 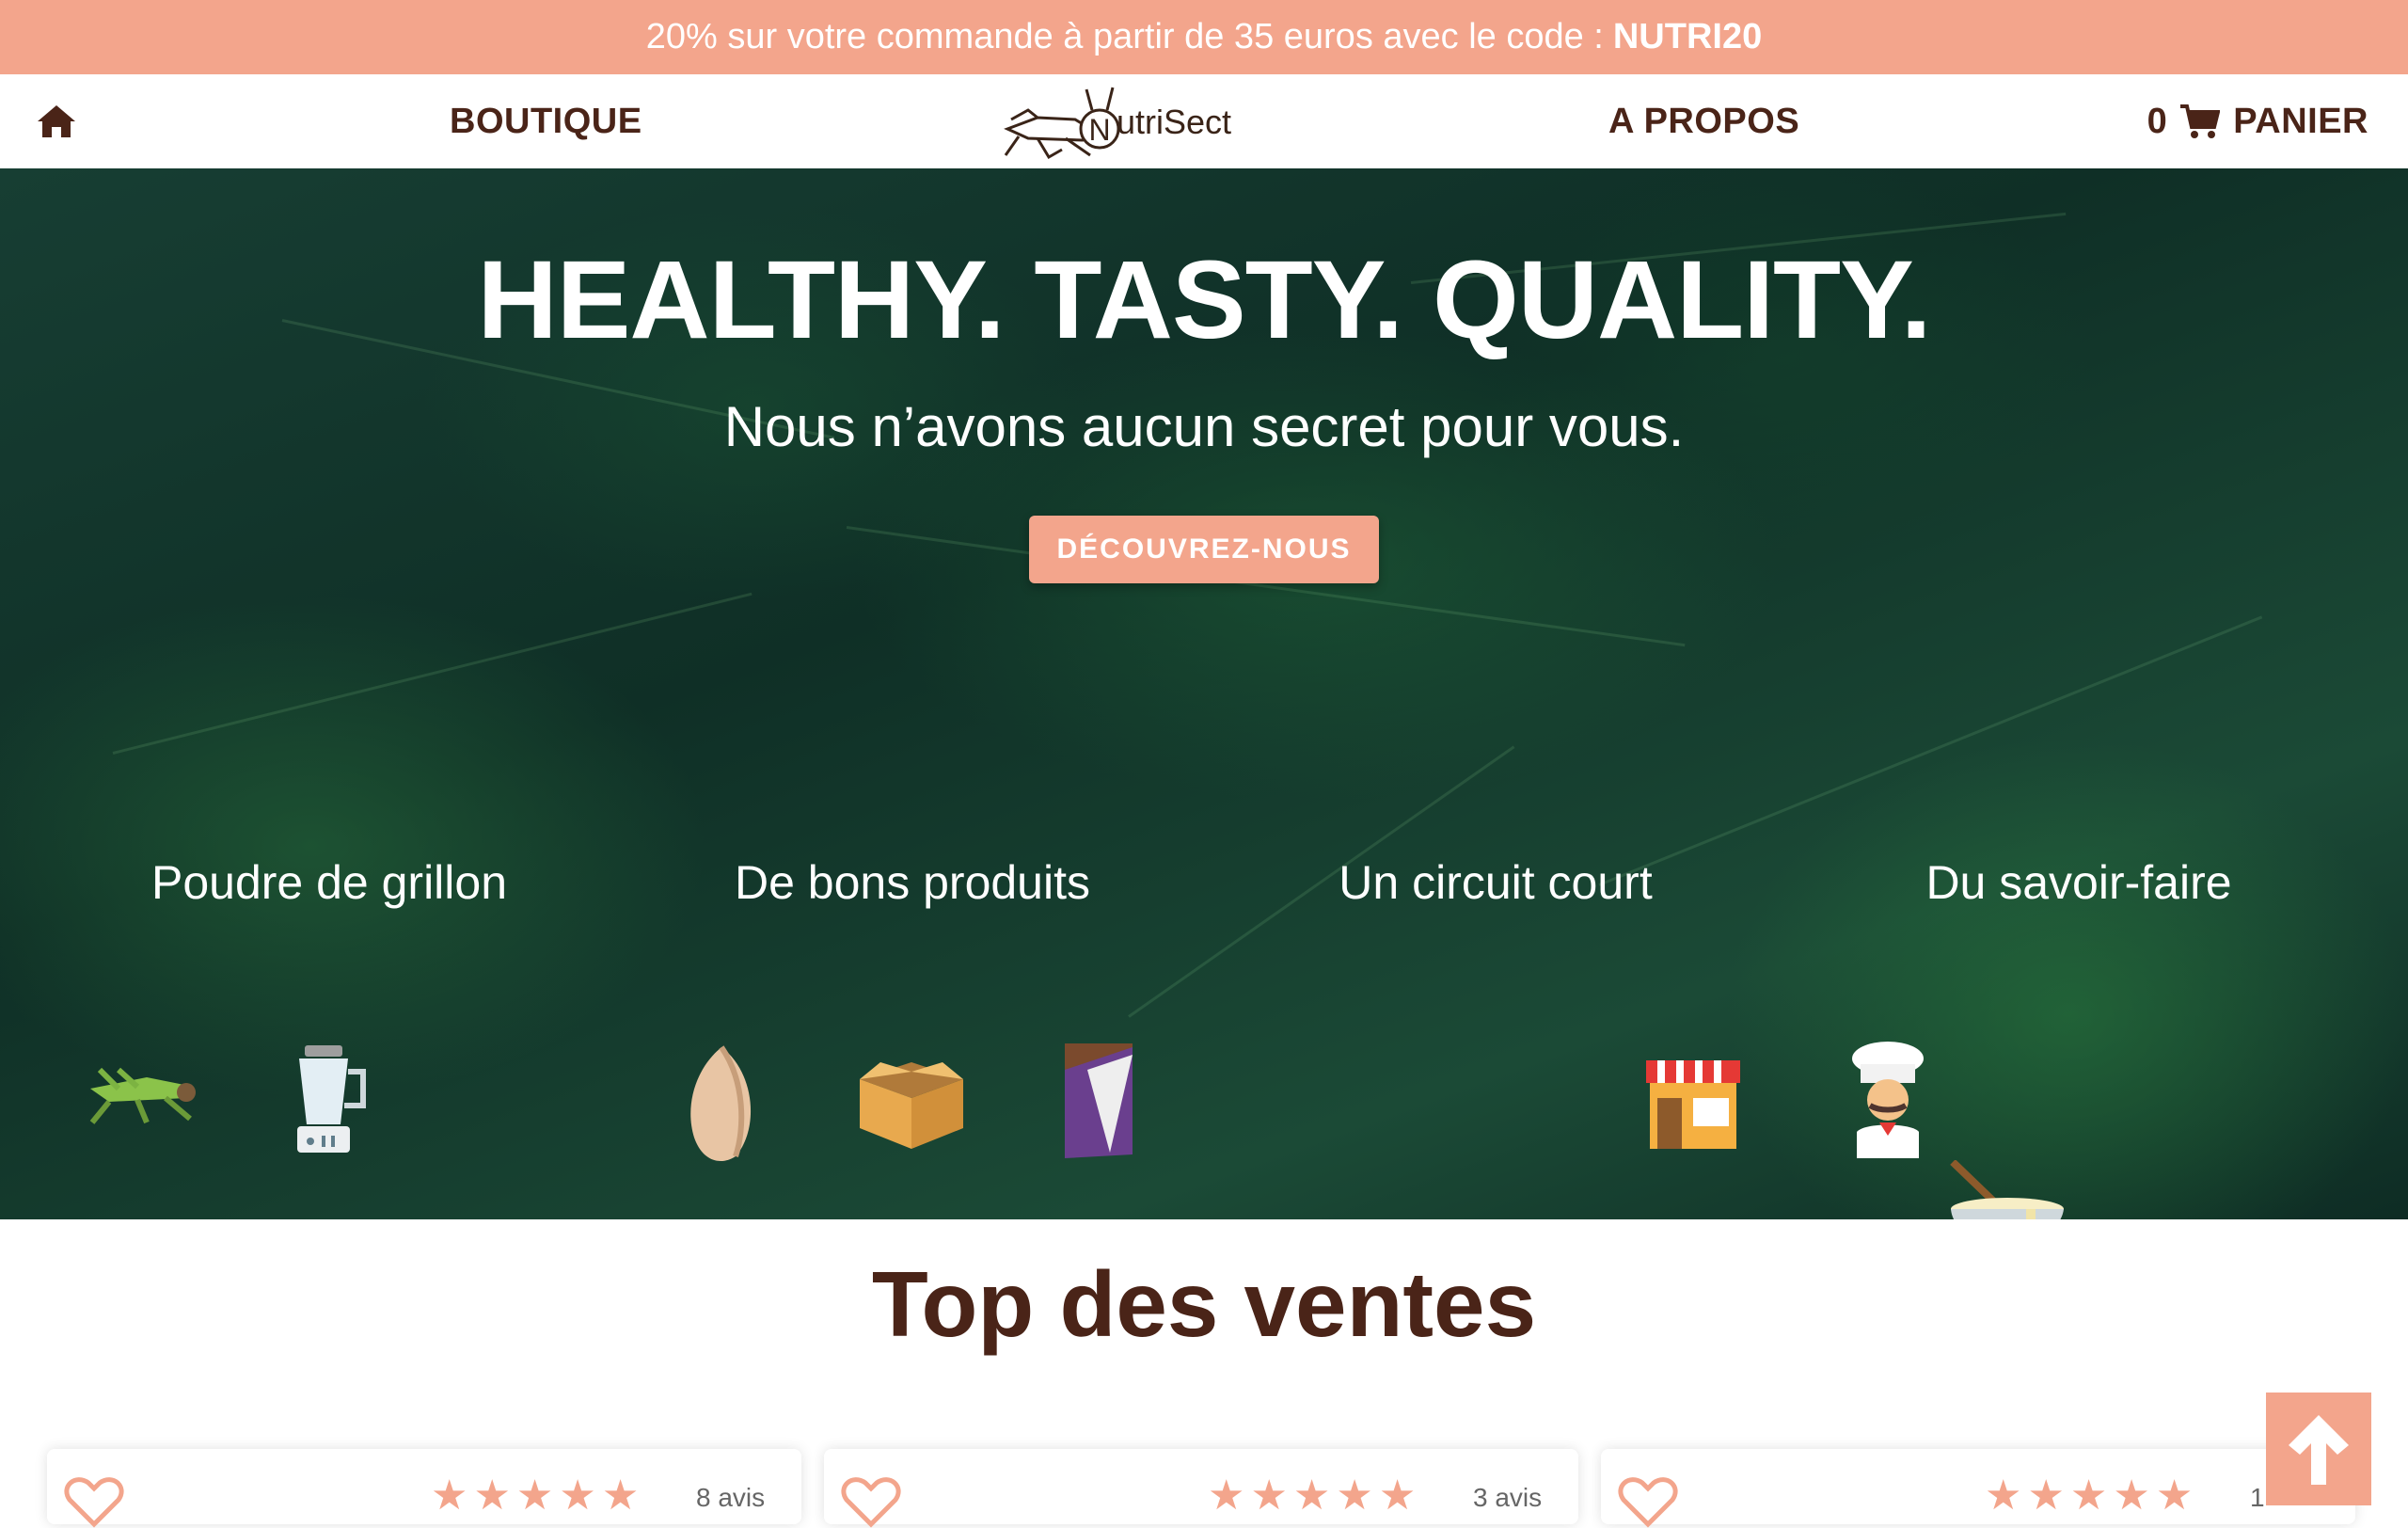 I want to click on logo-wordmark: utriSect, so click(x=1175, y=122).